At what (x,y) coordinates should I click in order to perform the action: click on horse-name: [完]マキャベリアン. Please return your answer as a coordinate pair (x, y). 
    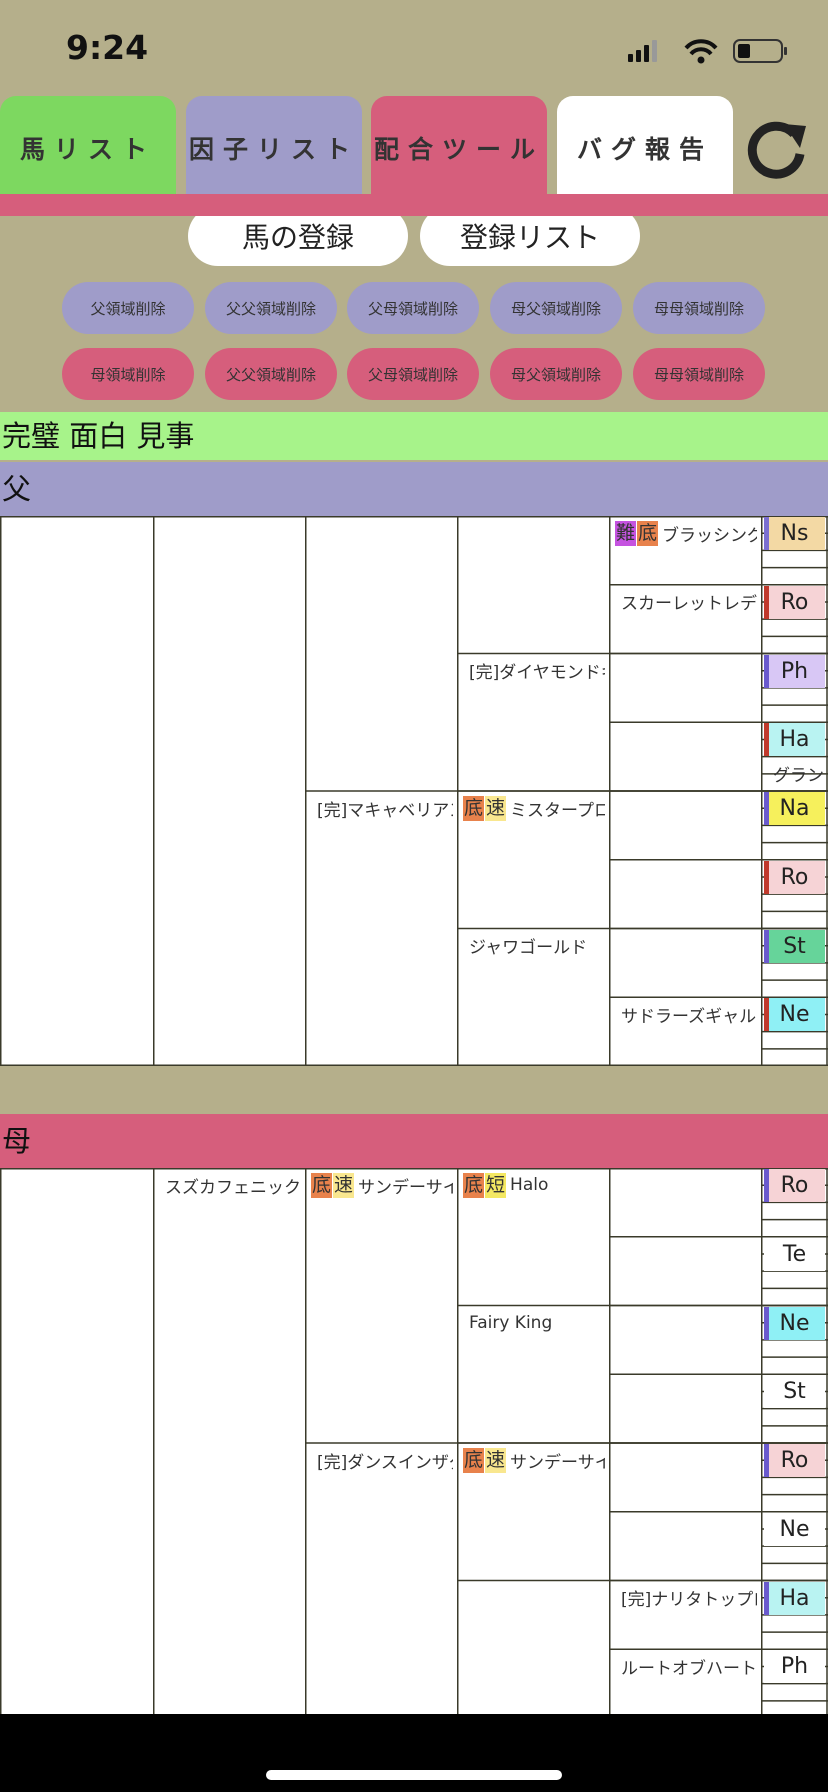
    Looking at the image, I should click on (385, 810).